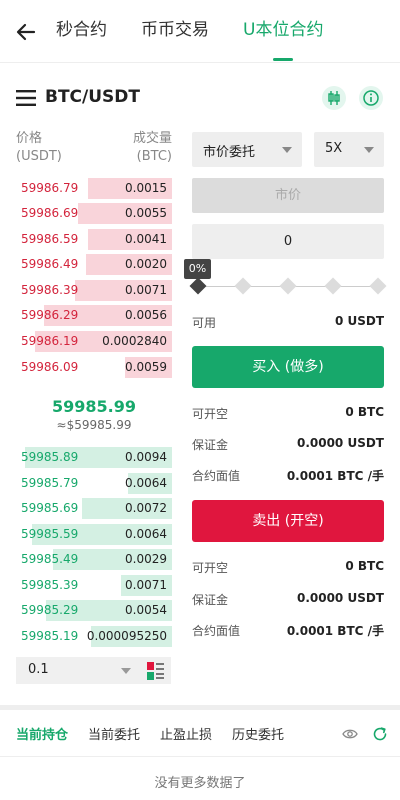 Image resolution: width=400 pixels, height=800 pixels. Describe the element at coordinates (94, 610) in the screenshot. I see `bid-row: 59985.29 0.0054` at that location.